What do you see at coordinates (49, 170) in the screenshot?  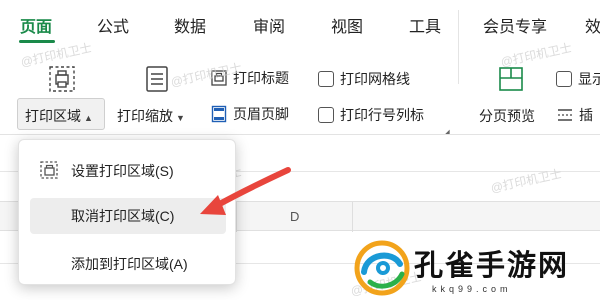 I see `set-print-area-icon` at bounding box center [49, 170].